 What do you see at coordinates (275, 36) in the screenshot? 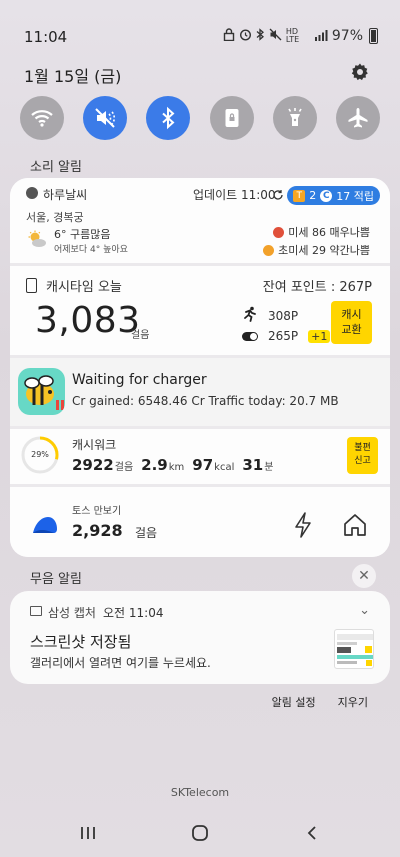
I see `mute-status-icon` at bounding box center [275, 36].